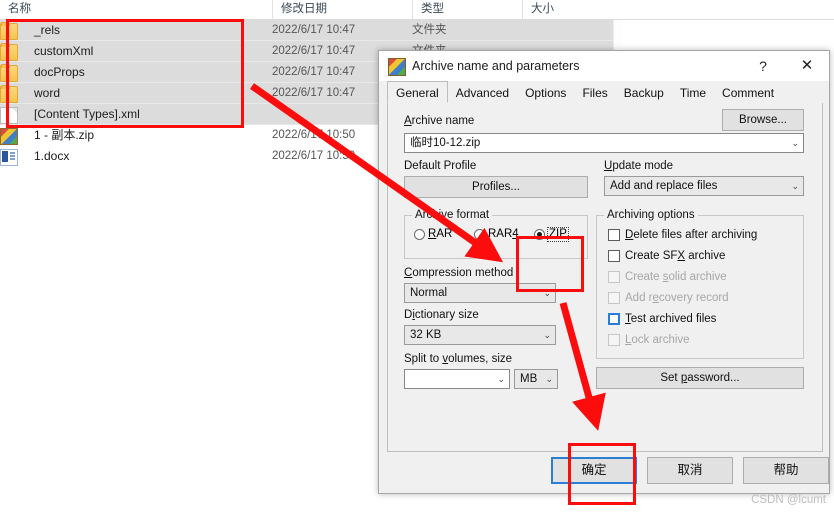 This screenshot has width=834, height=512. Describe the element at coordinates (64, 51) in the screenshot. I see `file-name: customXml` at that location.